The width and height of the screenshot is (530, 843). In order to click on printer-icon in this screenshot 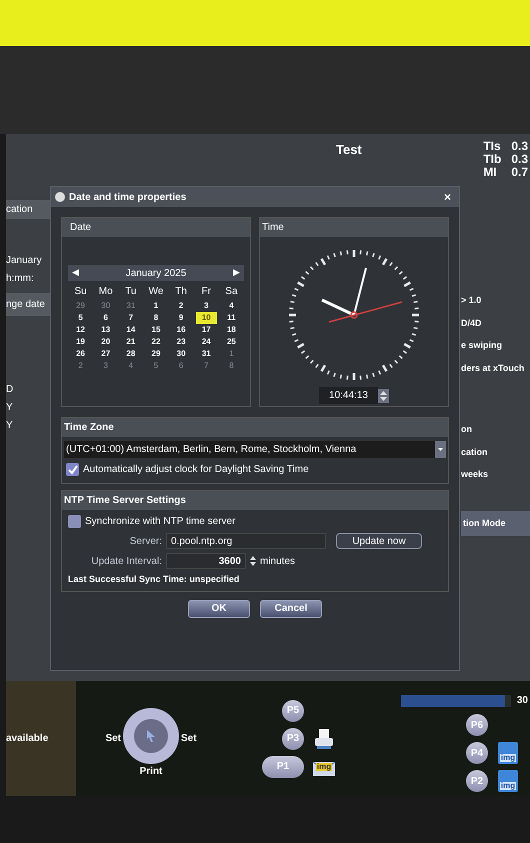, I will do `click(324, 739)`.